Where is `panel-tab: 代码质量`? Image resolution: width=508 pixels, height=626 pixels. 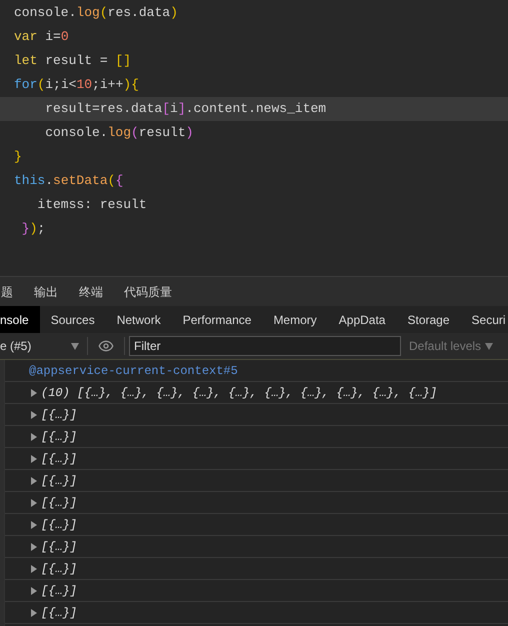
panel-tab: 代码质量 is located at coordinates (148, 291).